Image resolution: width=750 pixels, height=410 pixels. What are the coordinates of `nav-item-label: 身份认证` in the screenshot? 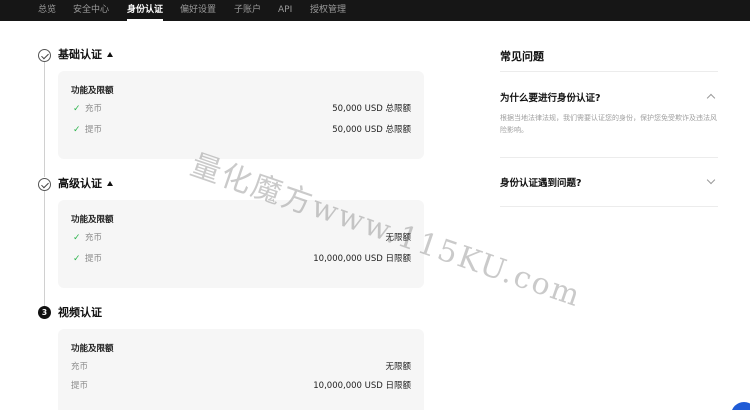 It's located at (145, 10).